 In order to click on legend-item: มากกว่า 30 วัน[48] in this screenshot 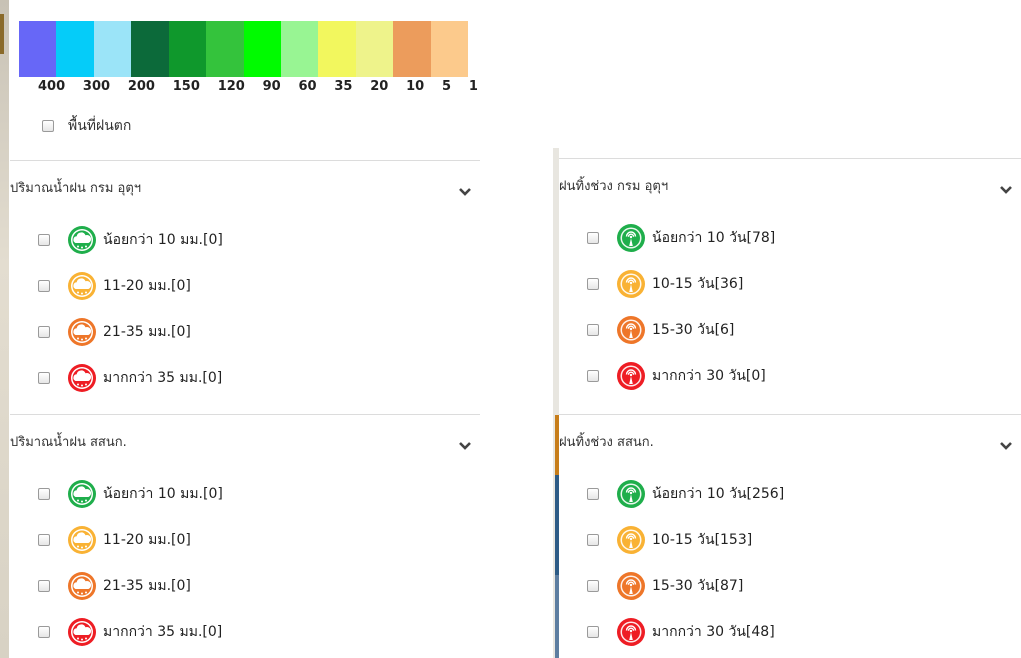, I will do `click(667, 632)`.